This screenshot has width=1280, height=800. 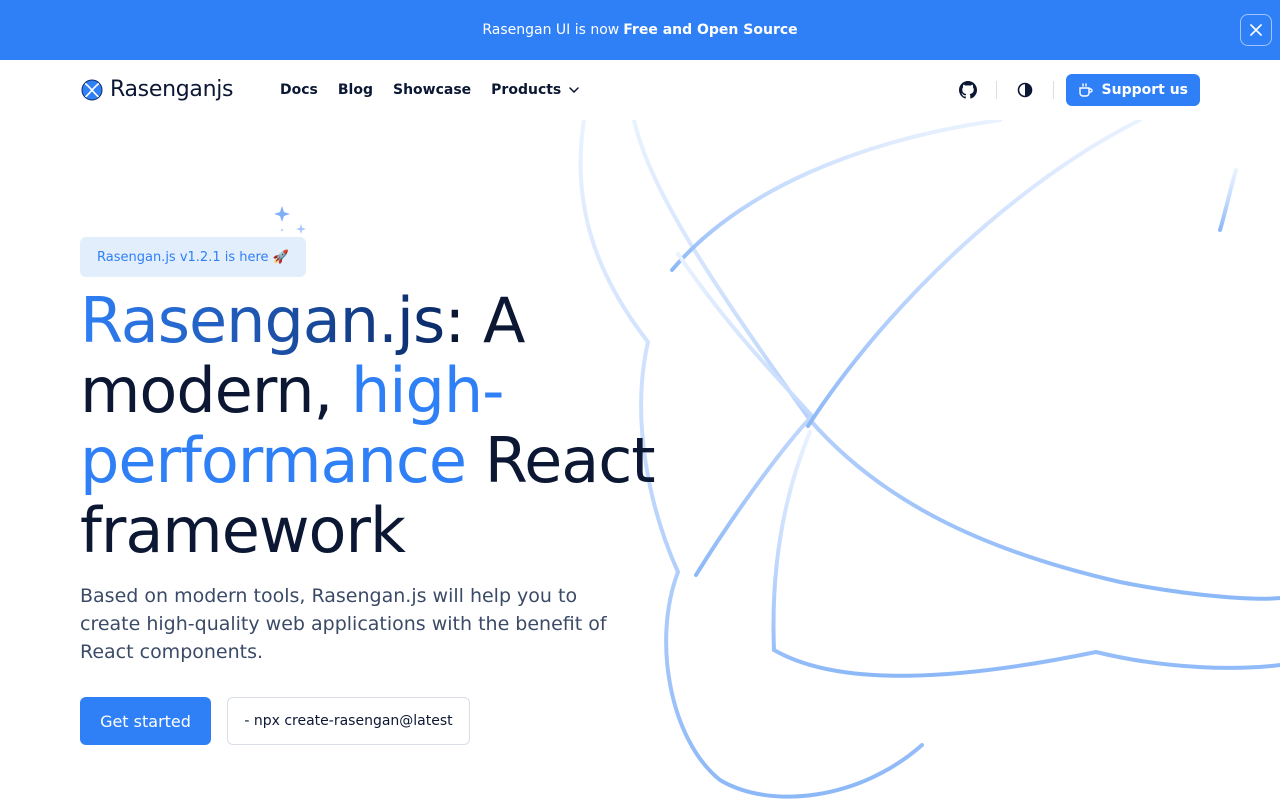 I want to click on hero-title-brand: Rasengan.js, so click(x=262, y=320).